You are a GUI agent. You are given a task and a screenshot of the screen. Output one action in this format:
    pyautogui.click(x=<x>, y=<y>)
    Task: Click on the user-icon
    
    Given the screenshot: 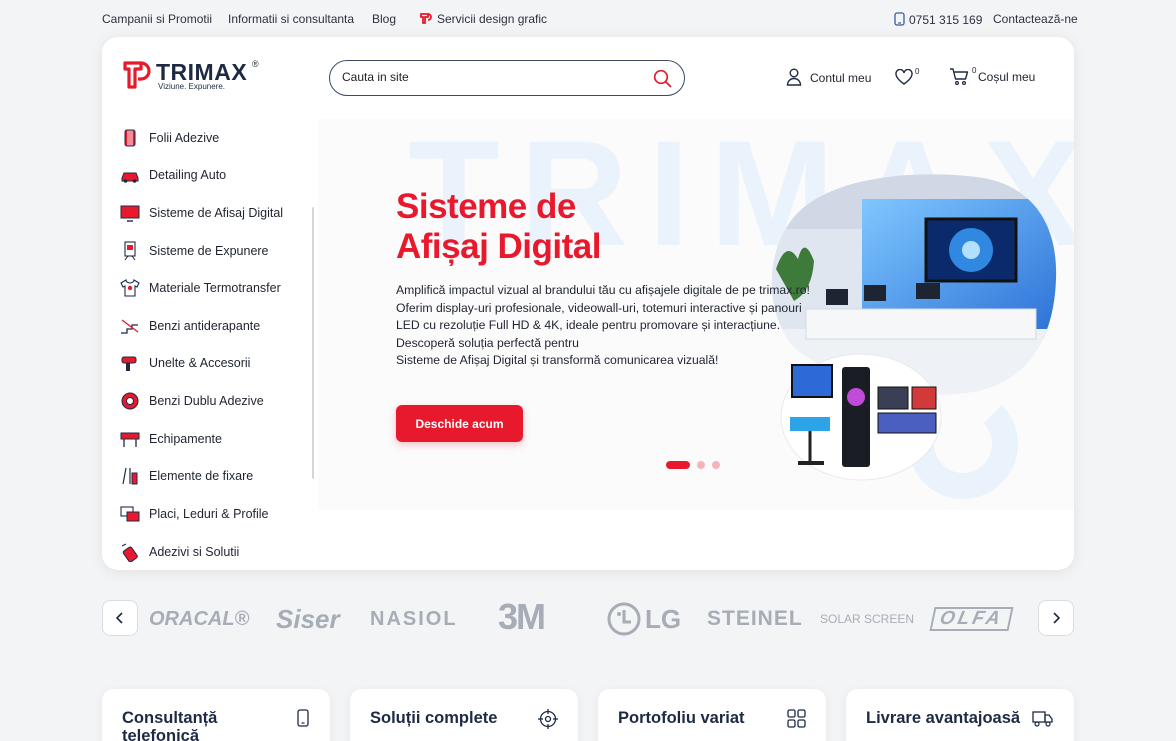 What is the action you would take?
    pyautogui.click(x=794, y=77)
    